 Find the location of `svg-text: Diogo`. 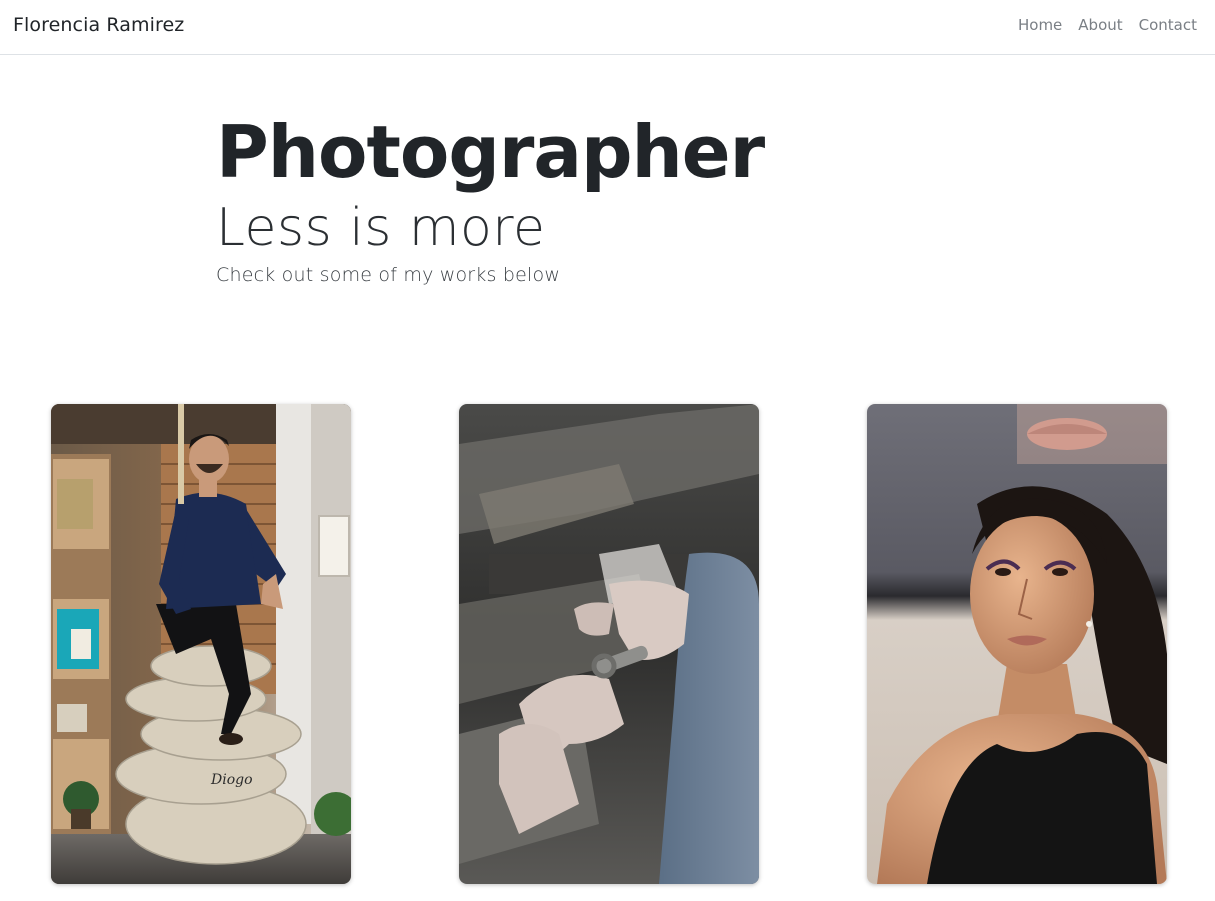

svg-text: Diogo is located at coordinates (231, 780).